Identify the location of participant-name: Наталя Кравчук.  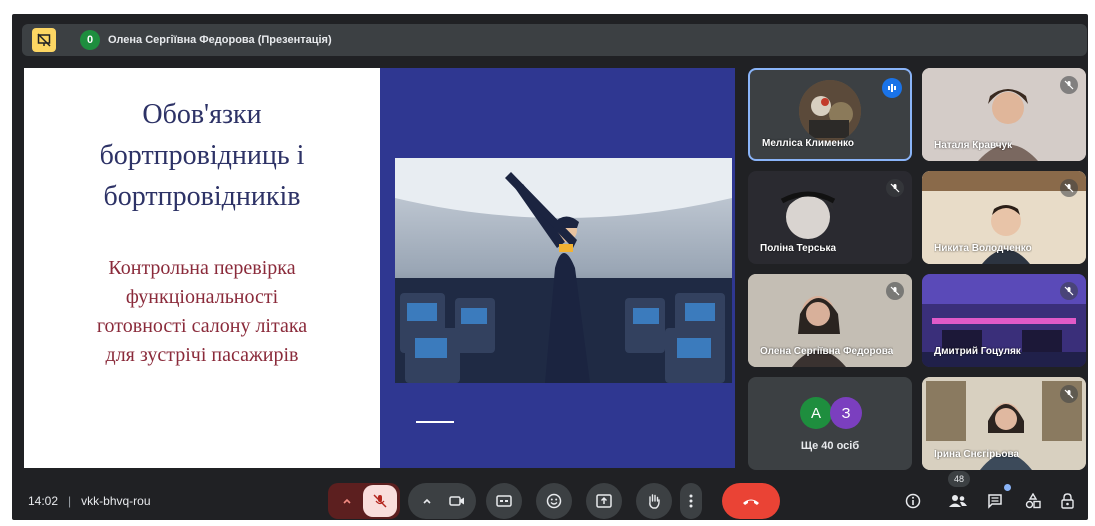
(973, 145).